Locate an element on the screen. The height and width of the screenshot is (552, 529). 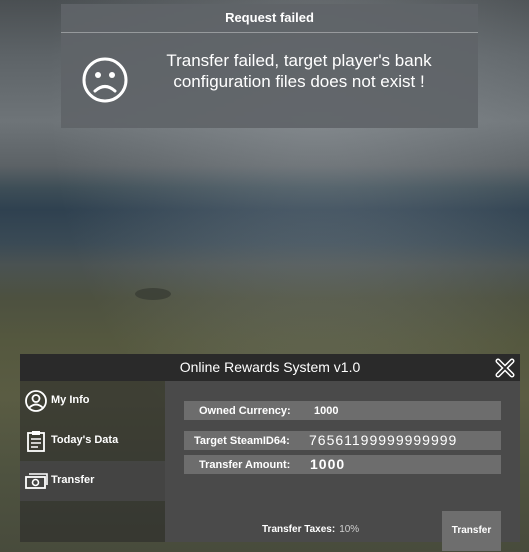
transfer-taxes-label: Transfer Taxes: is located at coordinates (299, 529).